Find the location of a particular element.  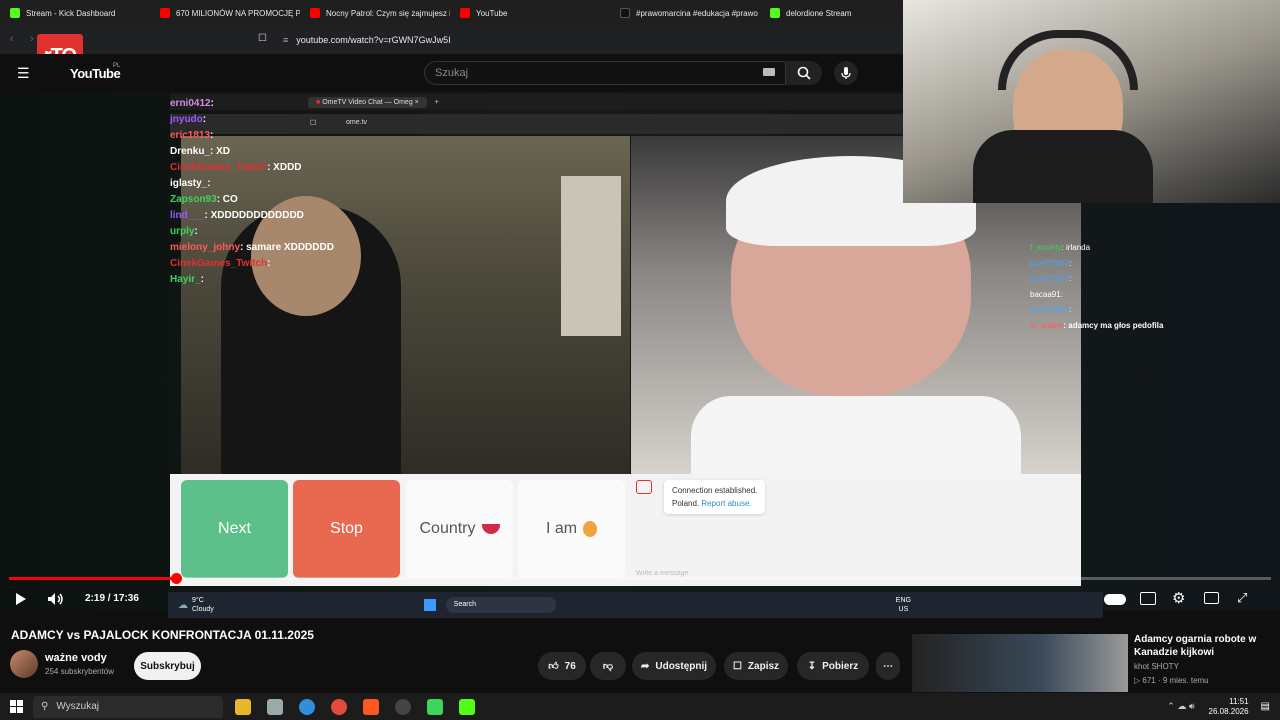

url-field: ≡ youtube.com/watch?v=rGWN7GwJw5I is located at coordinates (593, 40).